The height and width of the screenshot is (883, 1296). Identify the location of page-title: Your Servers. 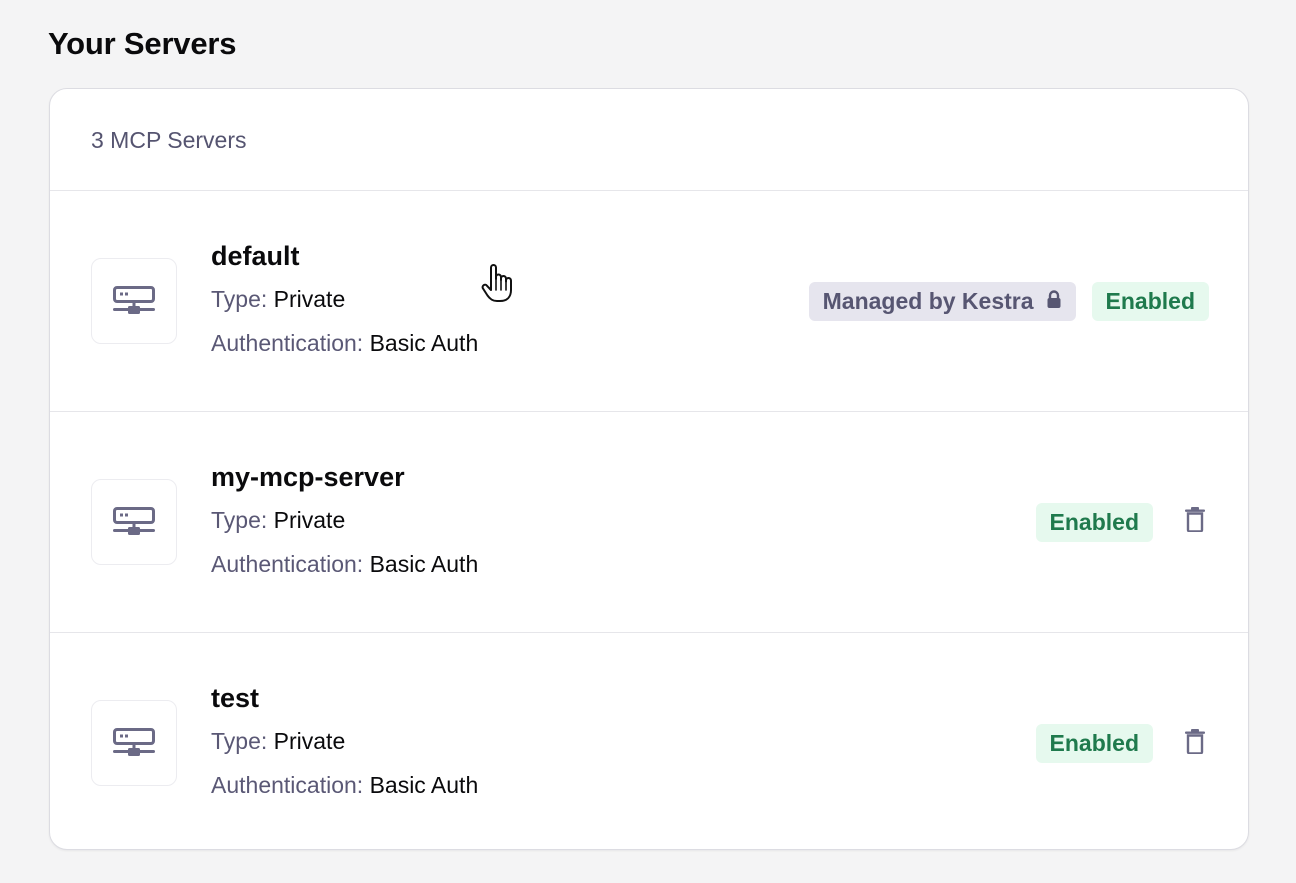
(142, 43).